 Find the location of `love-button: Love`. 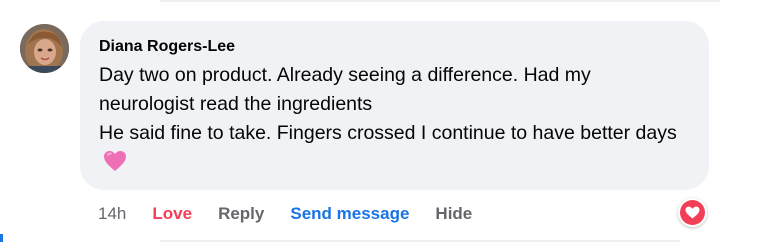

love-button: Love is located at coordinates (172, 214).